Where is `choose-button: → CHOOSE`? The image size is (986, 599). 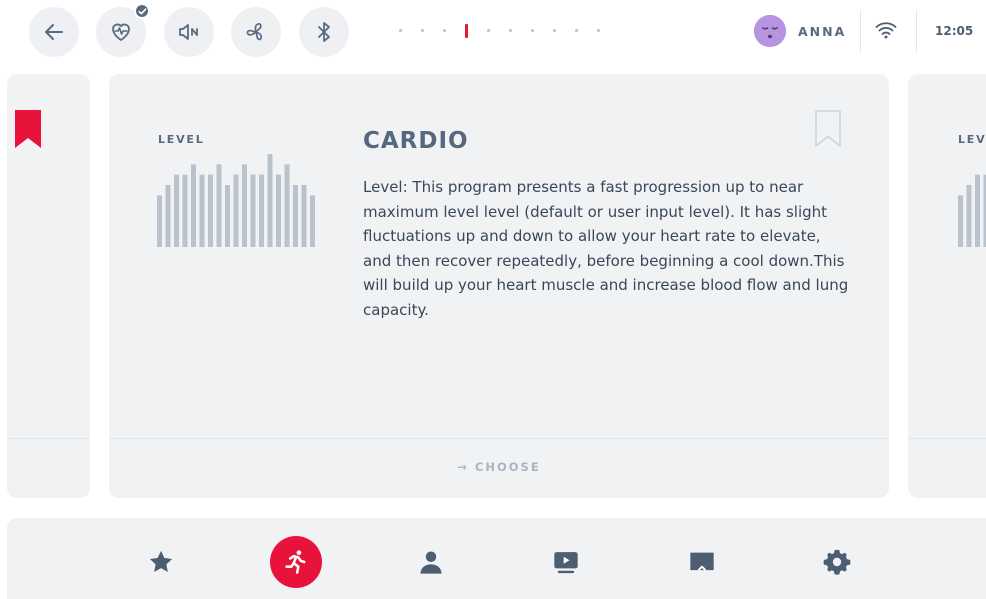 choose-button: → CHOOSE is located at coordinates (499, 467).